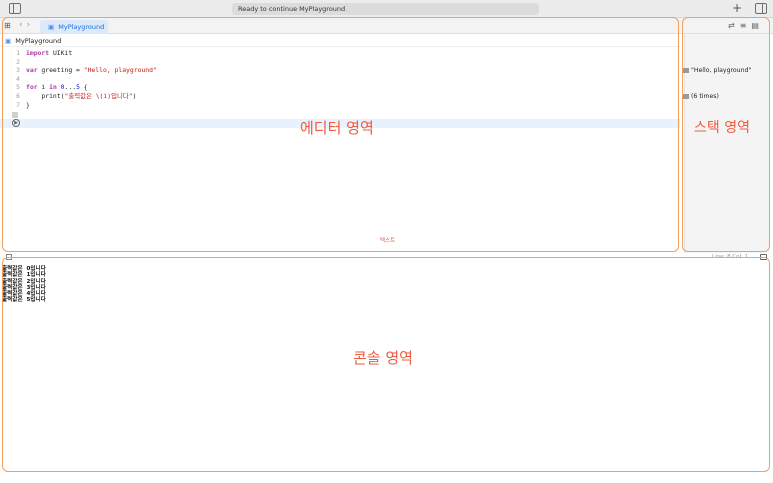  I want to click on result-greeting-text: "Hello, playground", so click(721, 70).